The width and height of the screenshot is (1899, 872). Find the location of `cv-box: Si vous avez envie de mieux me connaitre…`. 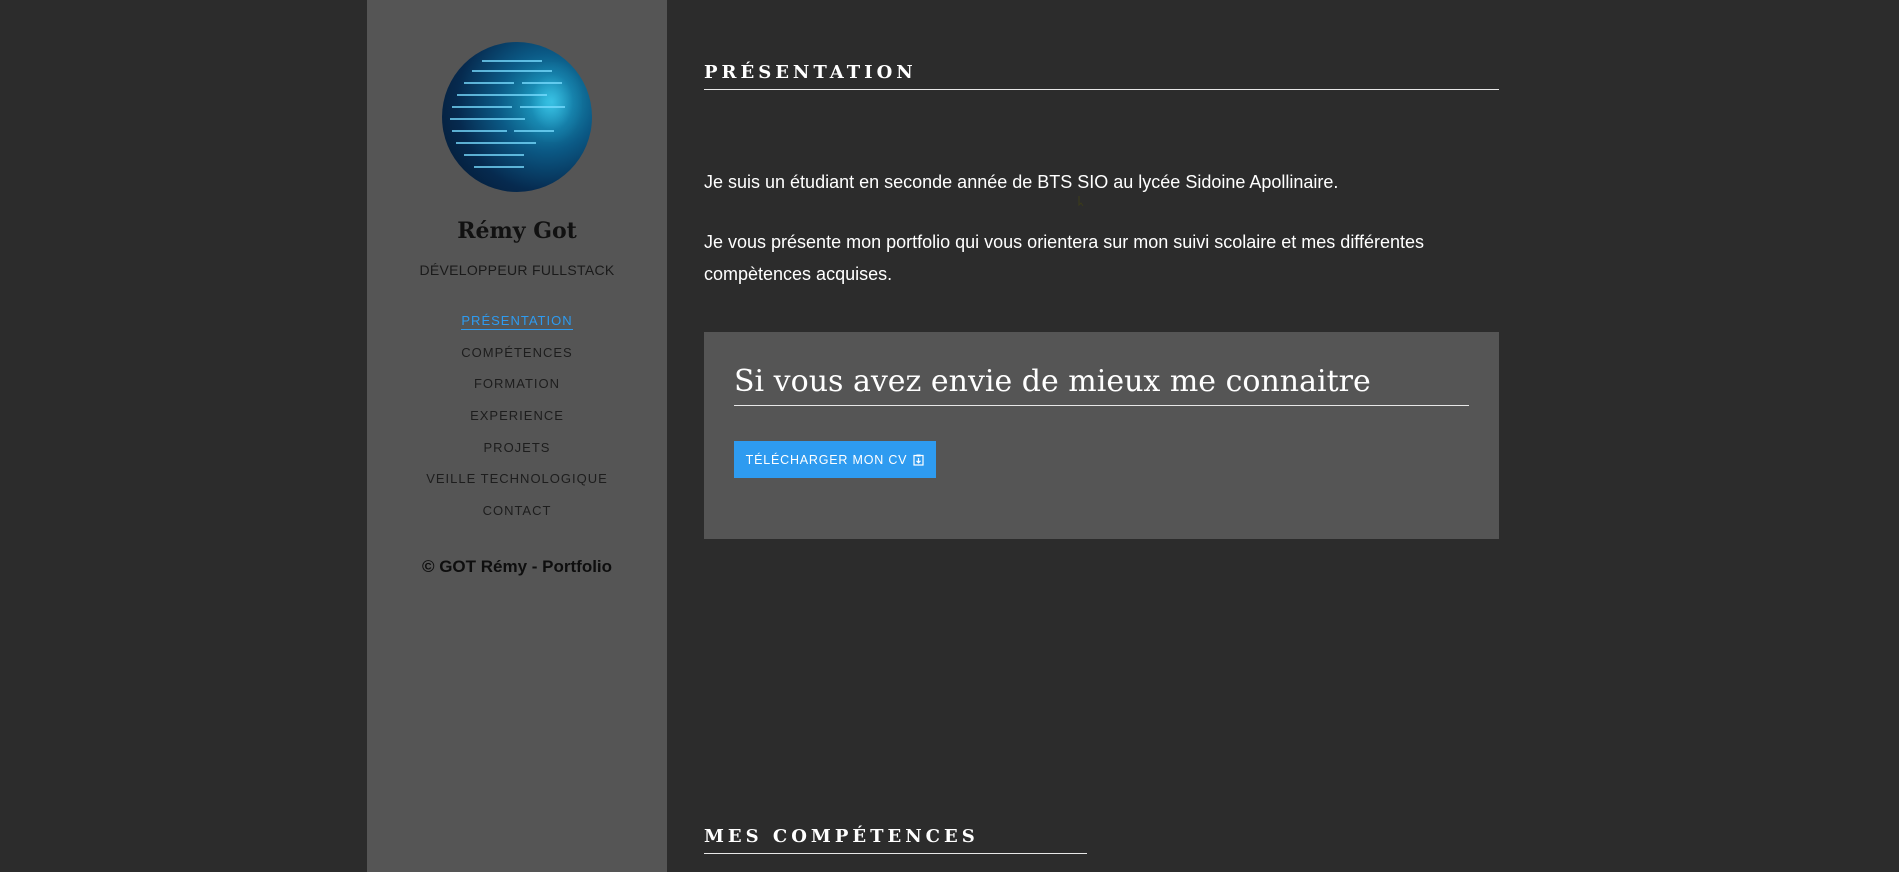

cv-box: Si vous avez envie de mieux me connaitre… is located at coordinates (1101, 435).